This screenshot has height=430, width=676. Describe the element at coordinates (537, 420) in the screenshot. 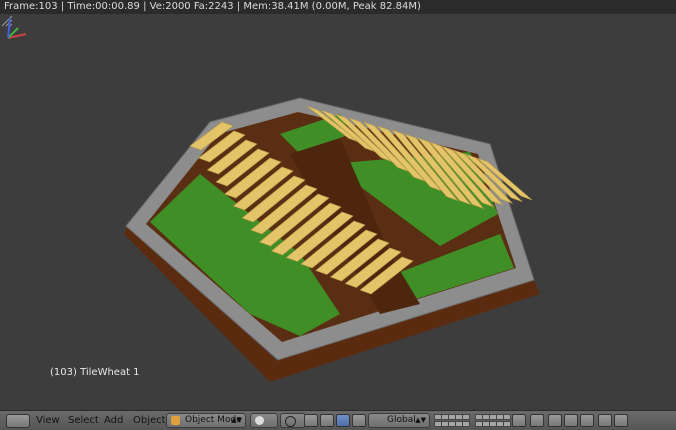

I see `render-layer-icon` at that location.